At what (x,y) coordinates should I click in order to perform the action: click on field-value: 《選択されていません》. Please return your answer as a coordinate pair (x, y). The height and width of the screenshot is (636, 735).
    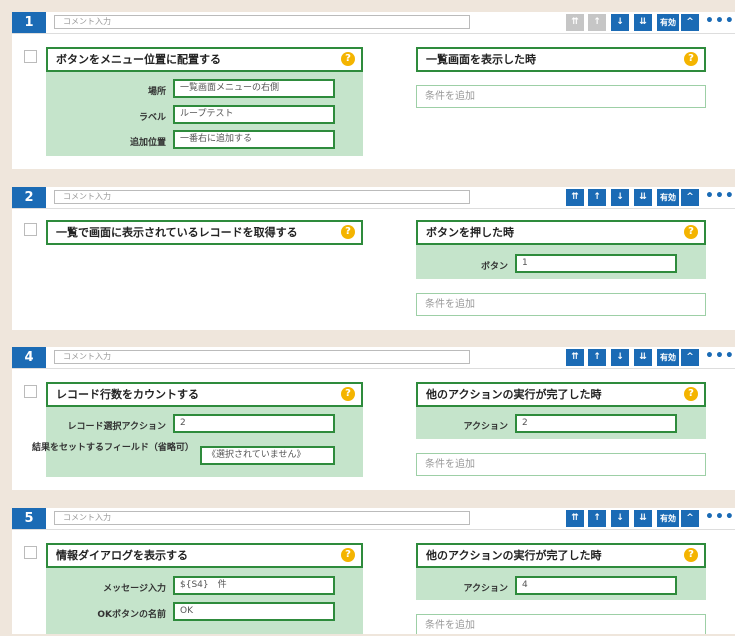
    Looking at the image, I should click on (267, 455).